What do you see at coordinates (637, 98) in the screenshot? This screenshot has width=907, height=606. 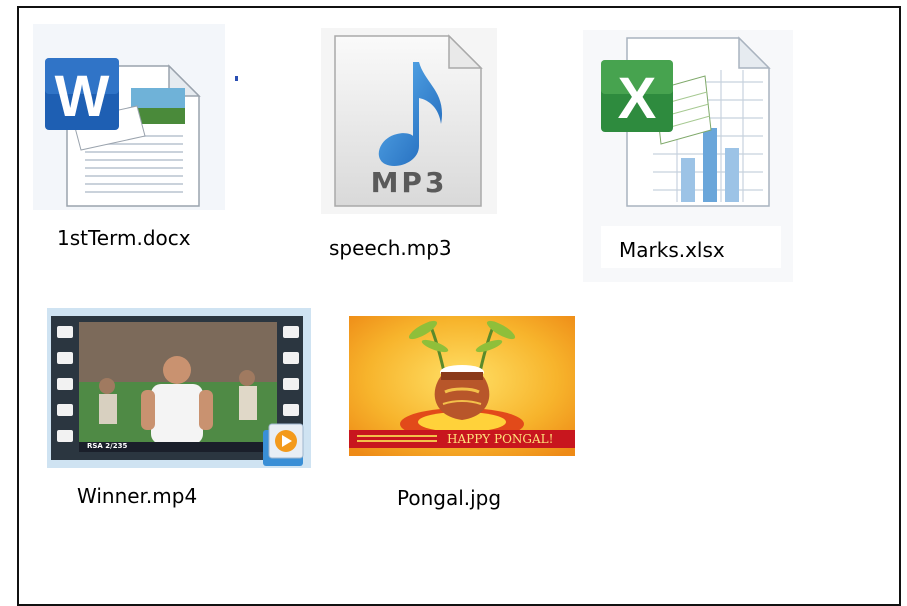 I see `svg-text: X` at bounding box center [637, 98].